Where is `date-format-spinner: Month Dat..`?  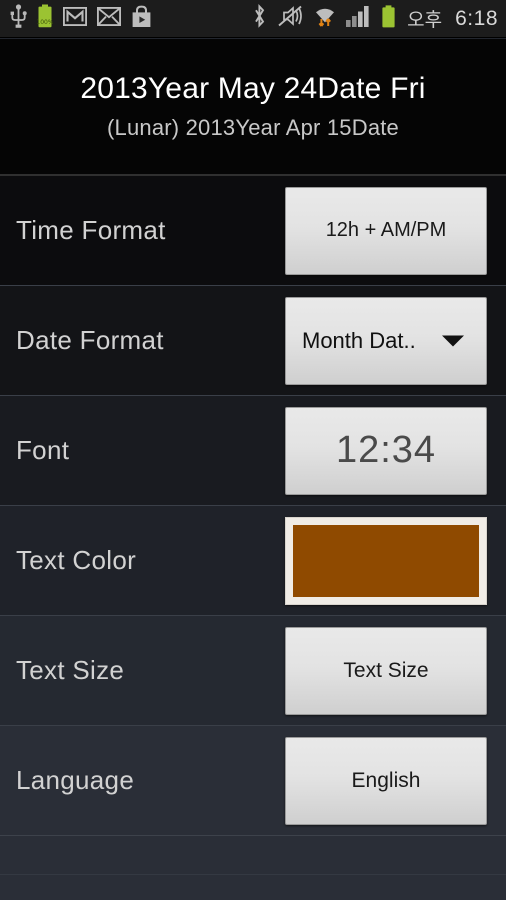 date-format-spinner: Month Dat.. is located at coordinates (386, 340).